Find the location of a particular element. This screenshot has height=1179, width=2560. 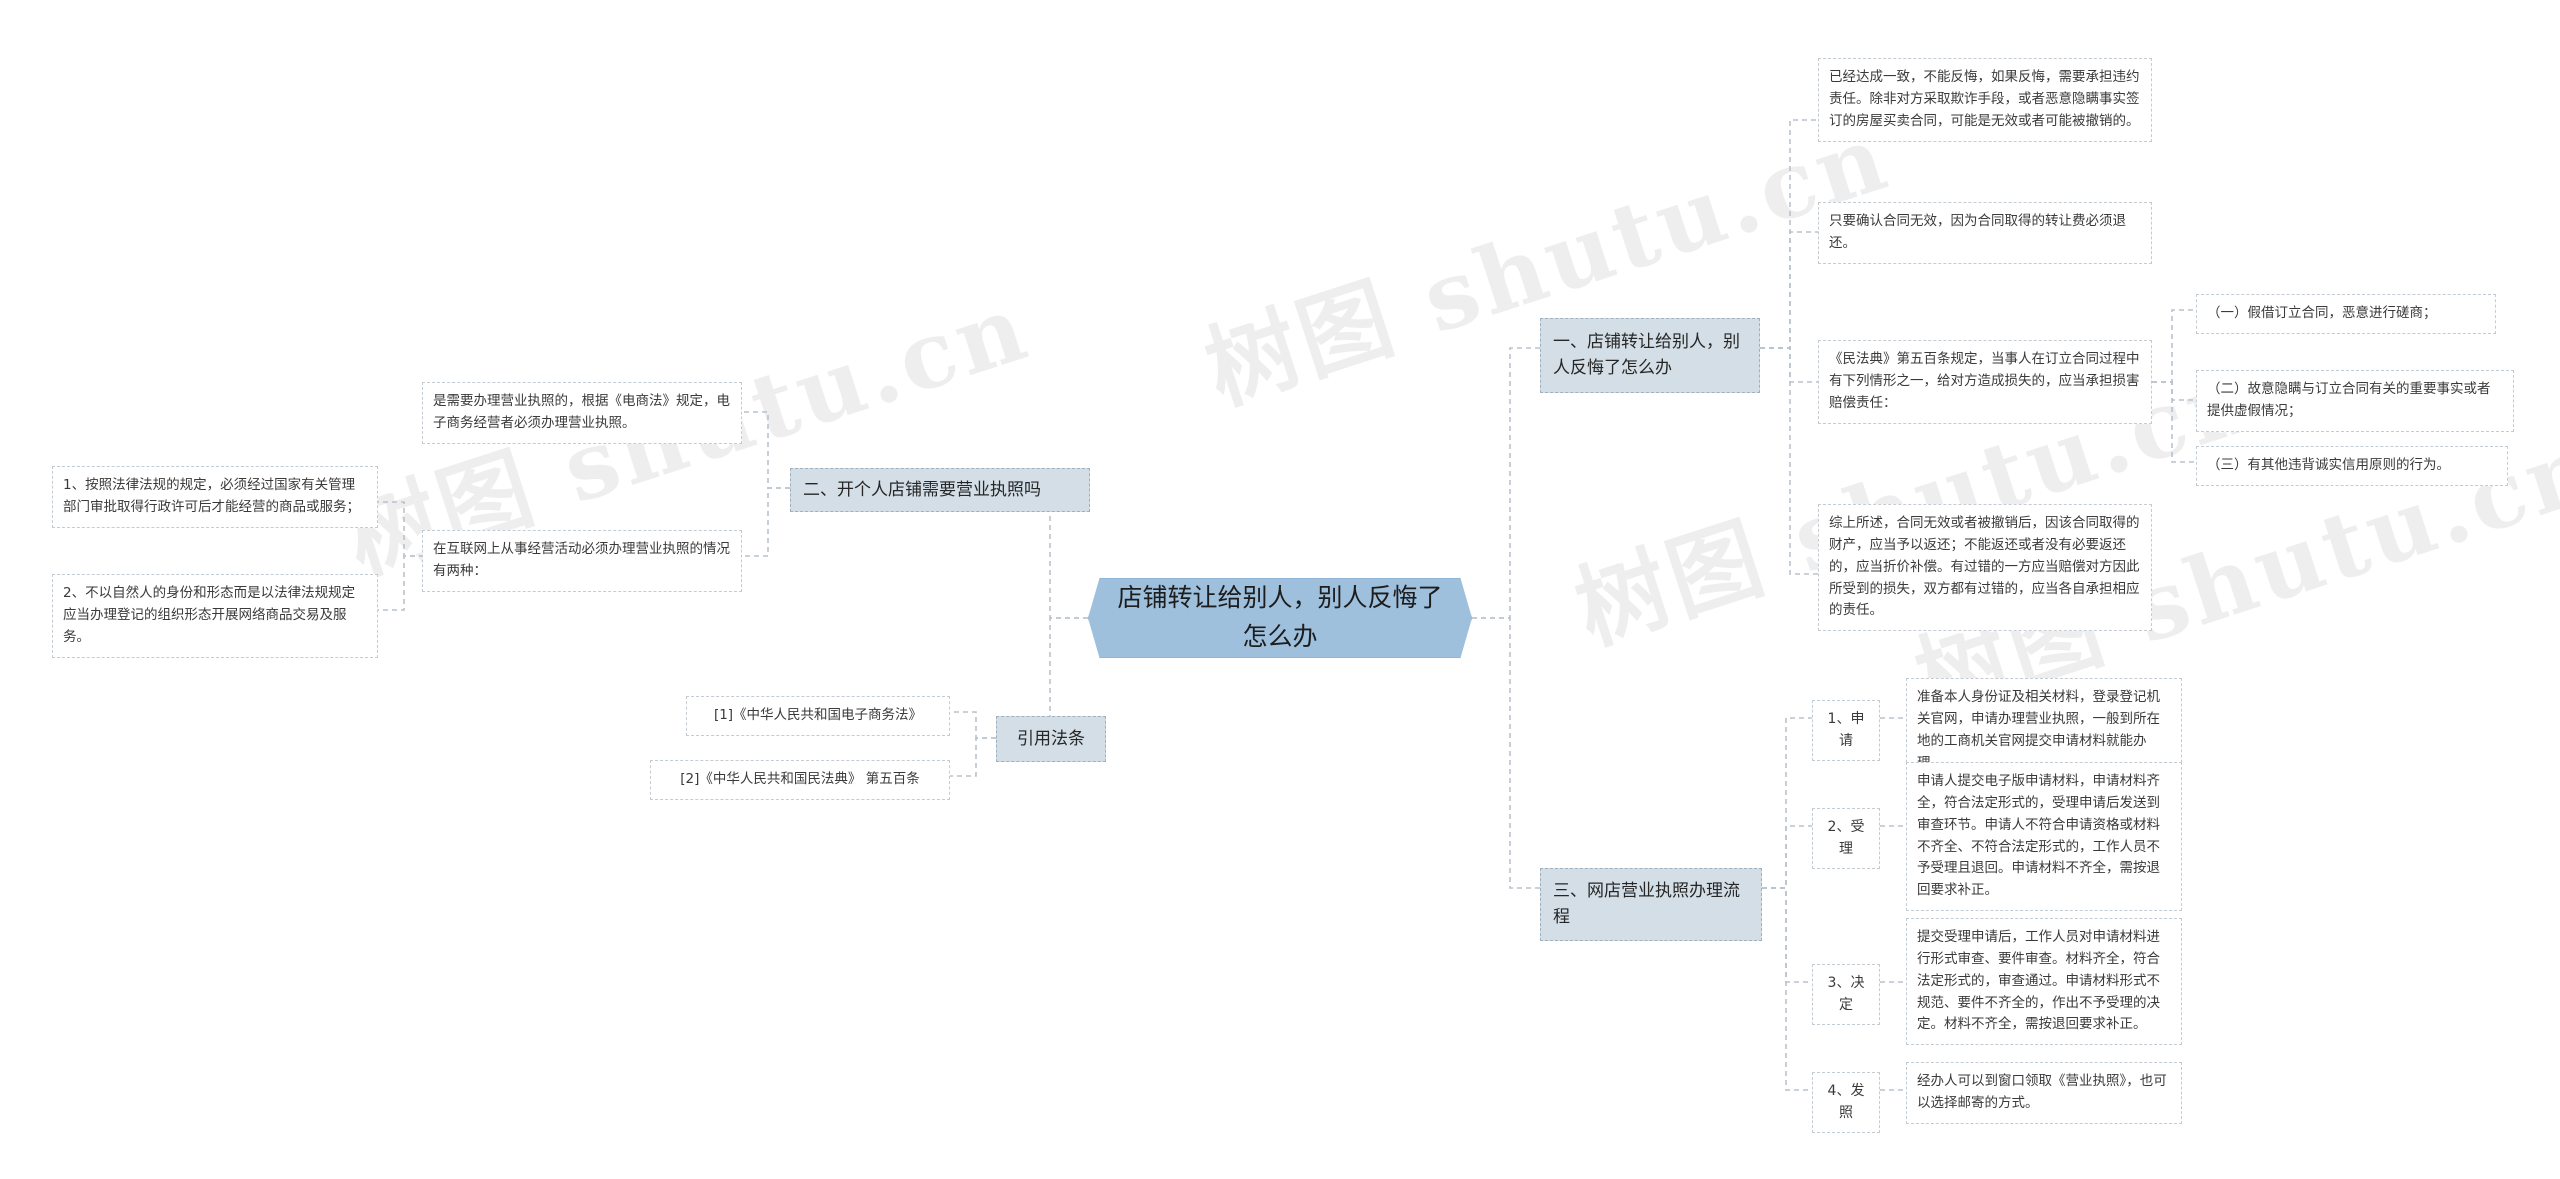

root-node-label: 店铺转让给别人，别人反悔了怎么办 is located at coordinates (1280, 617).